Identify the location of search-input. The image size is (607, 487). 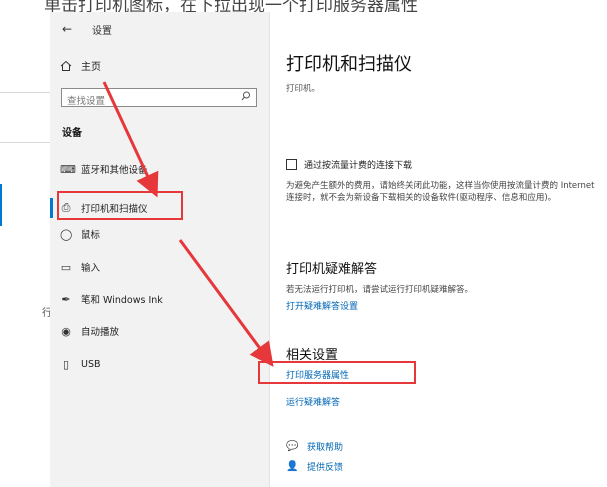
(149, 101).